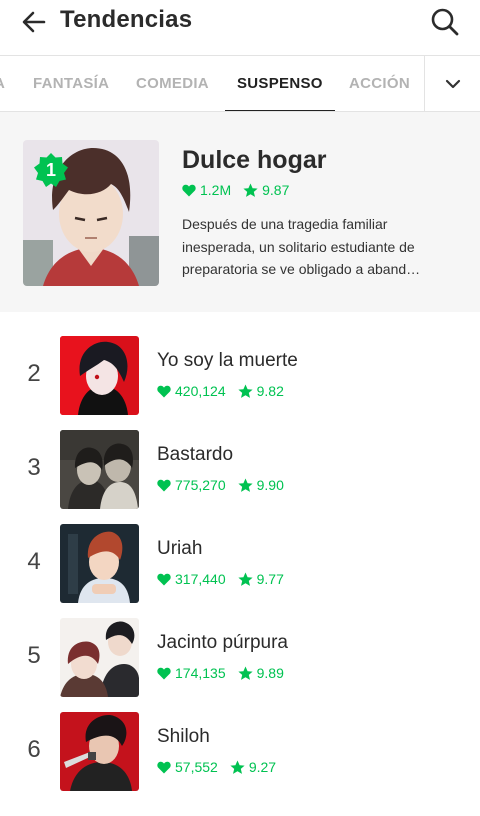 The width and height of the screenshot is (480, 816). What do you see at coordinates (34, 373) in the screenshot?
I see `rank-number: 2` at bounding box center [34, 373].